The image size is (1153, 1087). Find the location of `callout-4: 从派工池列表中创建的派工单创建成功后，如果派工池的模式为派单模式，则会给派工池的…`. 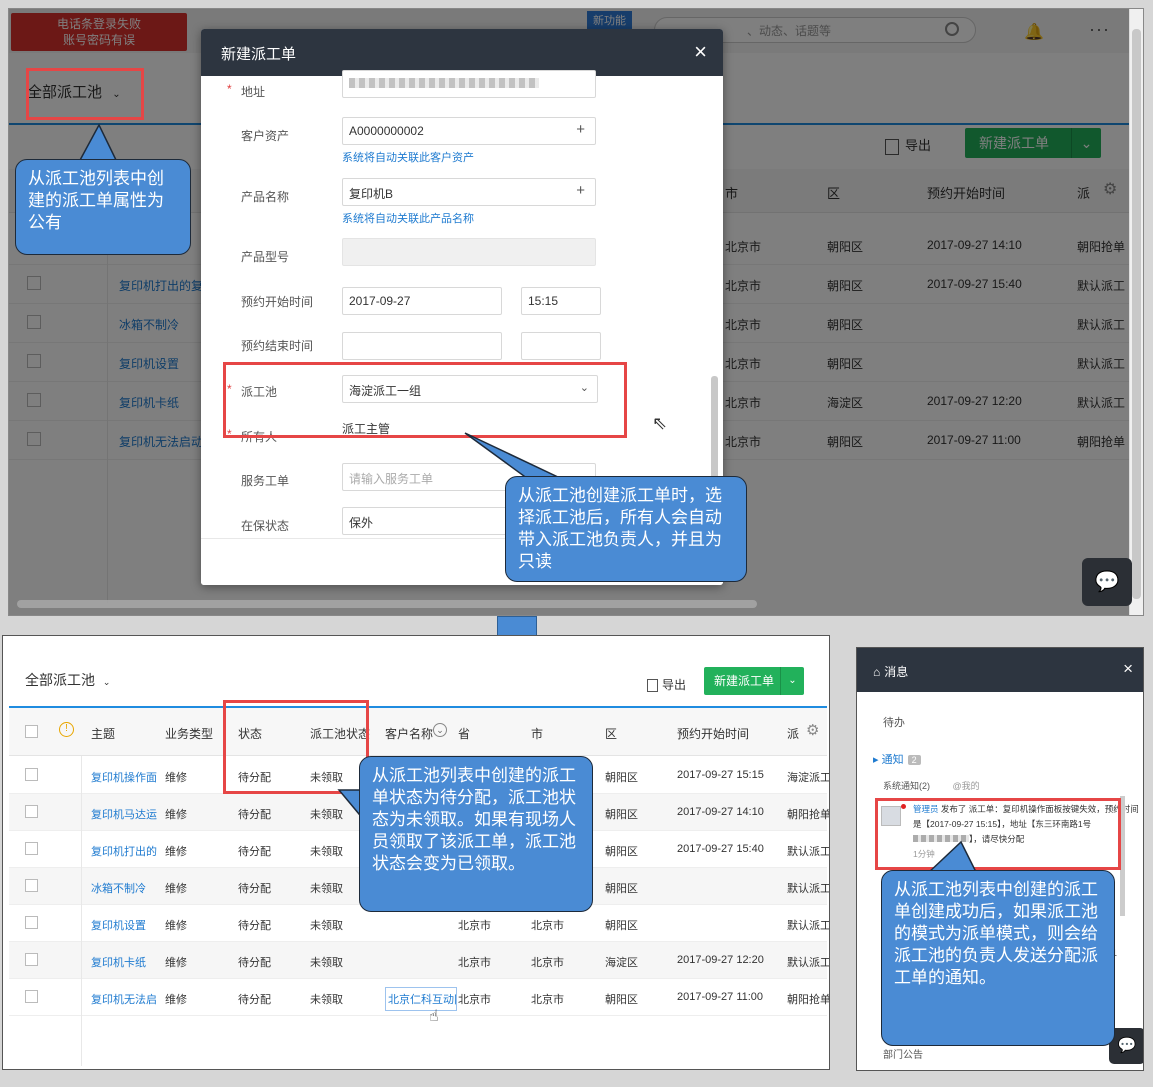

callout-4: 从派工池列表中创建的派工单创建成功后，如果派工池的模式为派单模式，则会给派工池的… is located at coordinates (998, 958).